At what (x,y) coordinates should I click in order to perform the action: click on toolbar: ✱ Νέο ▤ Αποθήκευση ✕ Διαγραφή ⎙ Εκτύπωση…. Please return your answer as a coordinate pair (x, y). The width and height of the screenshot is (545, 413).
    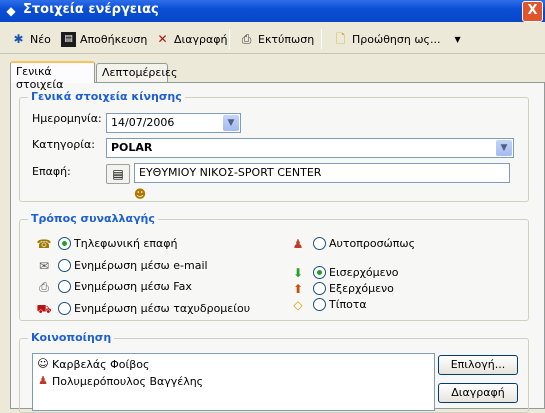
    Looking at the image, I should click on (272, 39).